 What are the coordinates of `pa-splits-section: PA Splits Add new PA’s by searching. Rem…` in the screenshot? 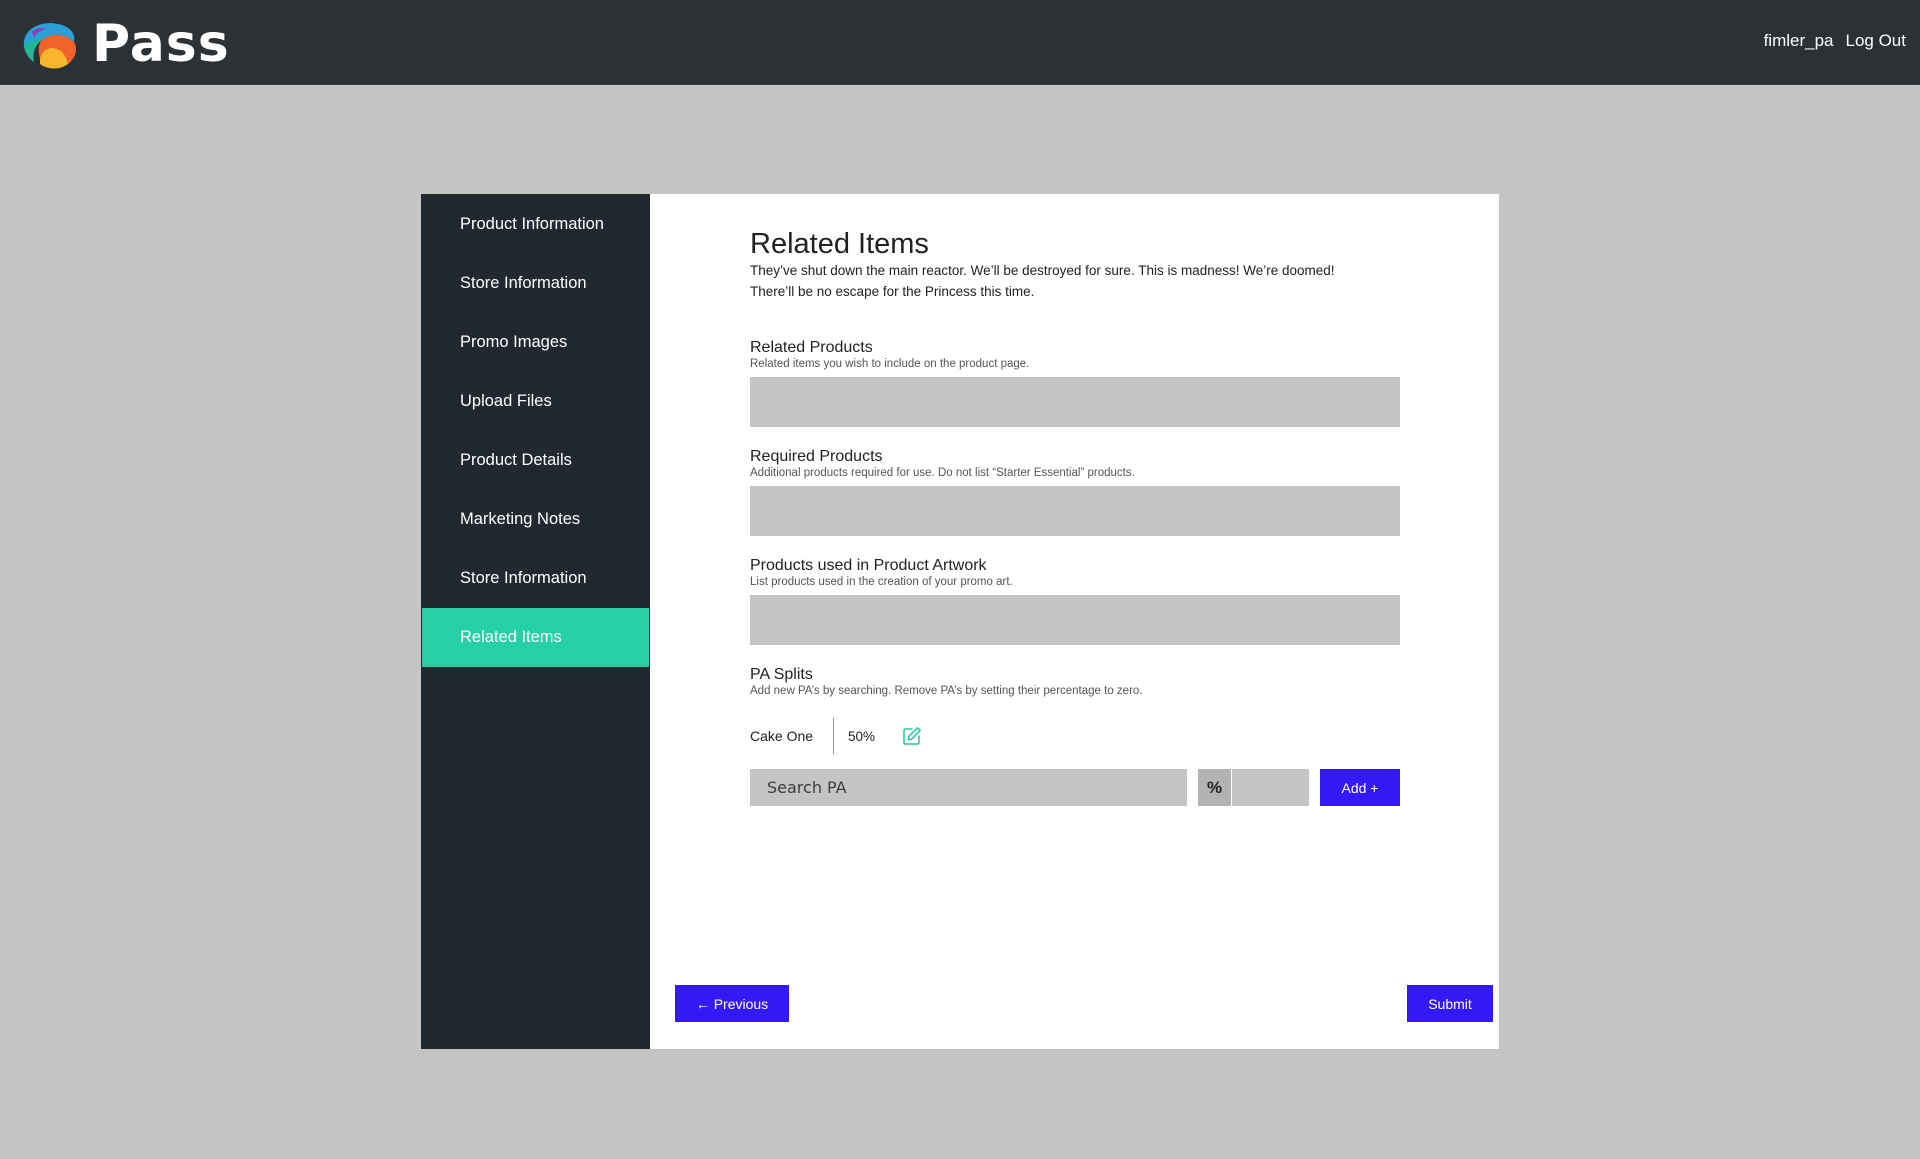 It's located at (1075, 682).